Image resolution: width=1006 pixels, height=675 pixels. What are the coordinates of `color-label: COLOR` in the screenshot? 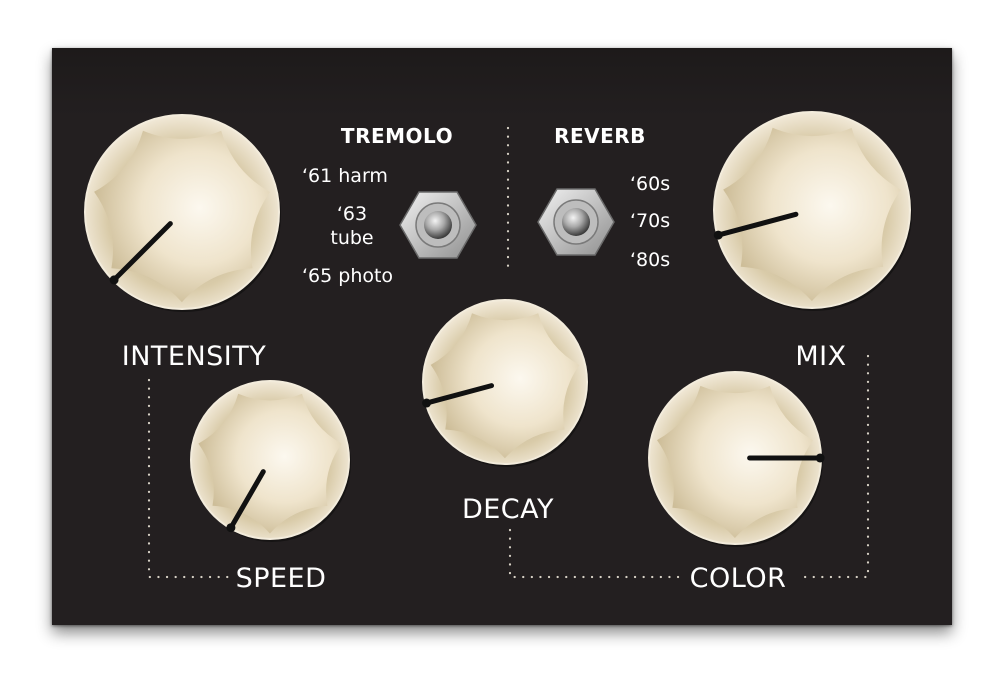 It's located at (738, 578).